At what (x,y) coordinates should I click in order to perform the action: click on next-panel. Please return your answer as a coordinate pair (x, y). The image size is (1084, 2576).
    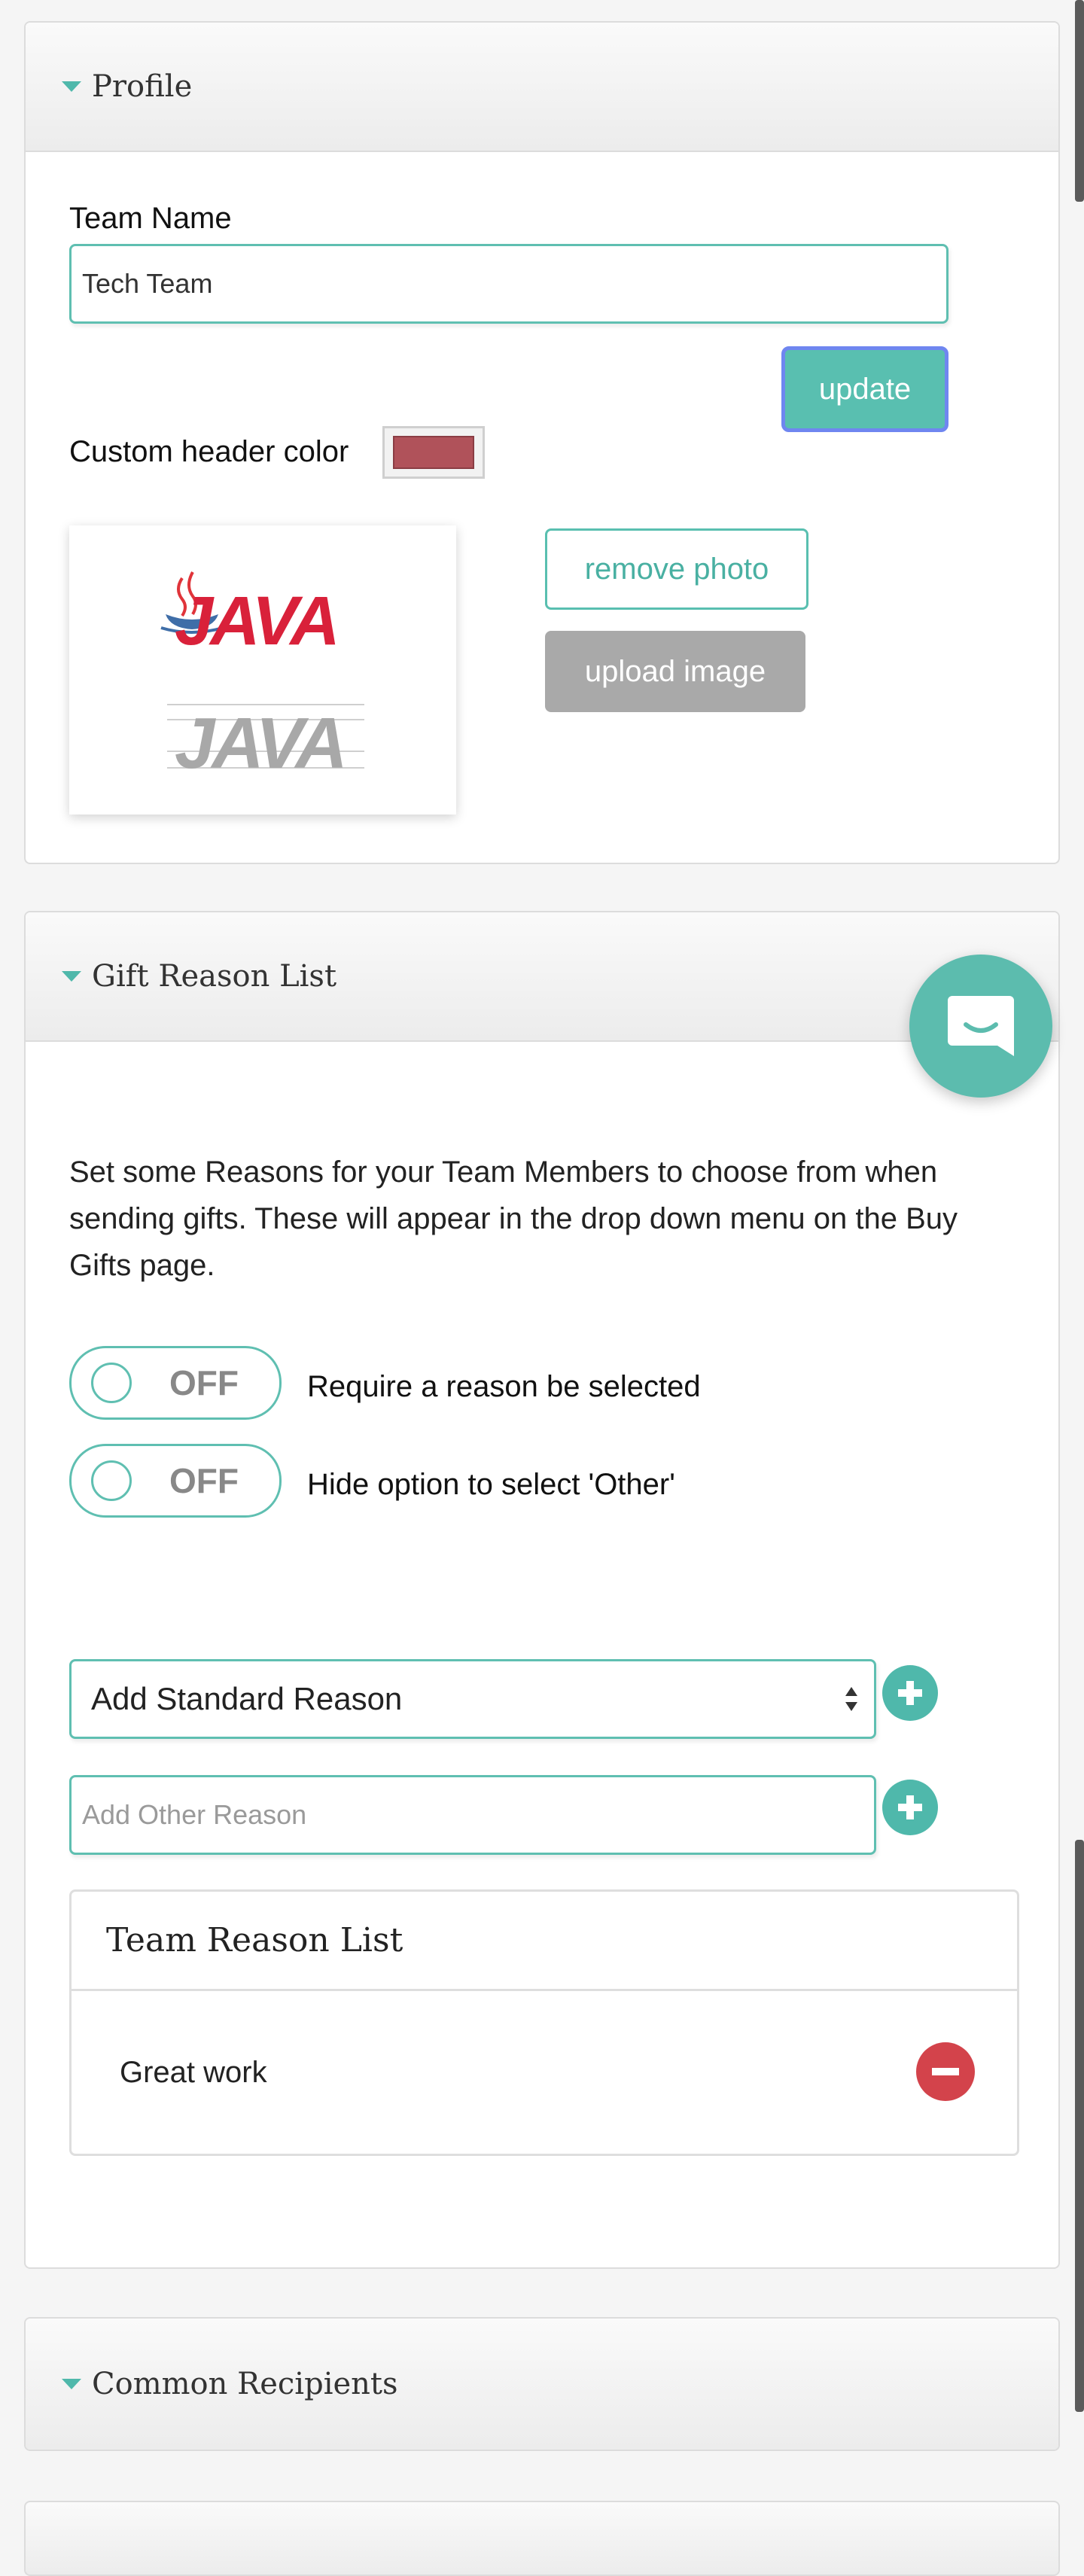
    Looking at the image, I should click on (542, 2539).